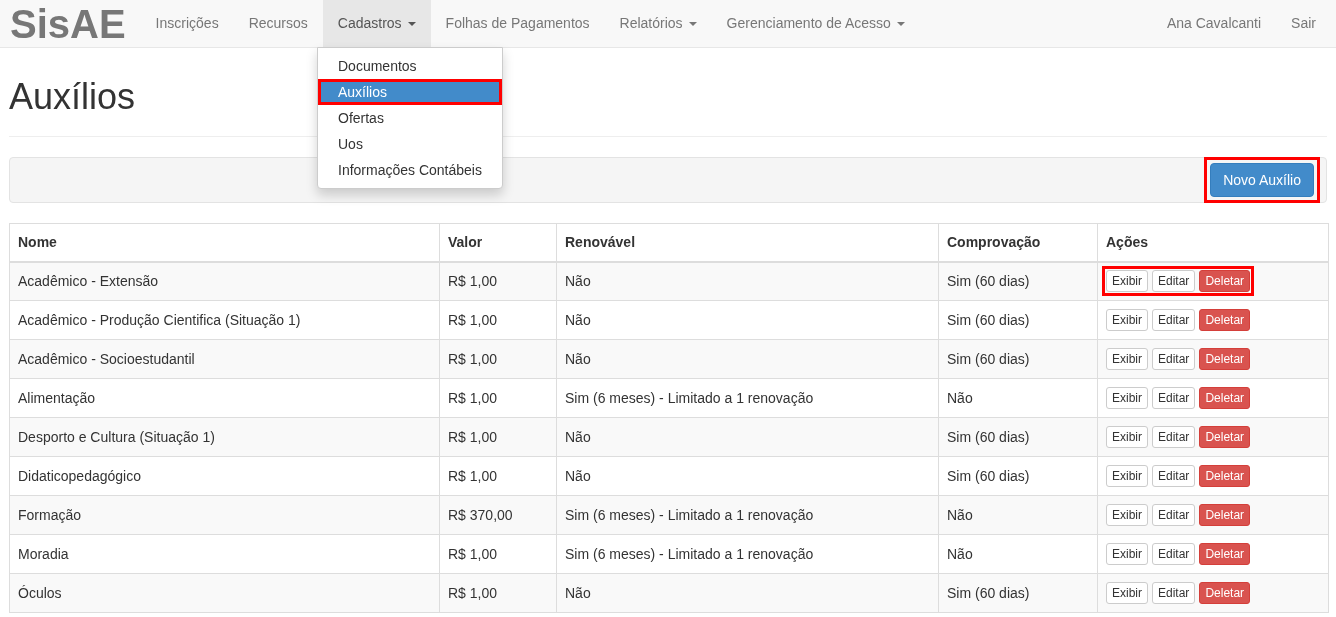 This screenshot has height=617, width=1336. What do you see at coordinates (43, 553) in the screenshot?
I see `table-cell: Moradia` at bounding box center [43, 553].